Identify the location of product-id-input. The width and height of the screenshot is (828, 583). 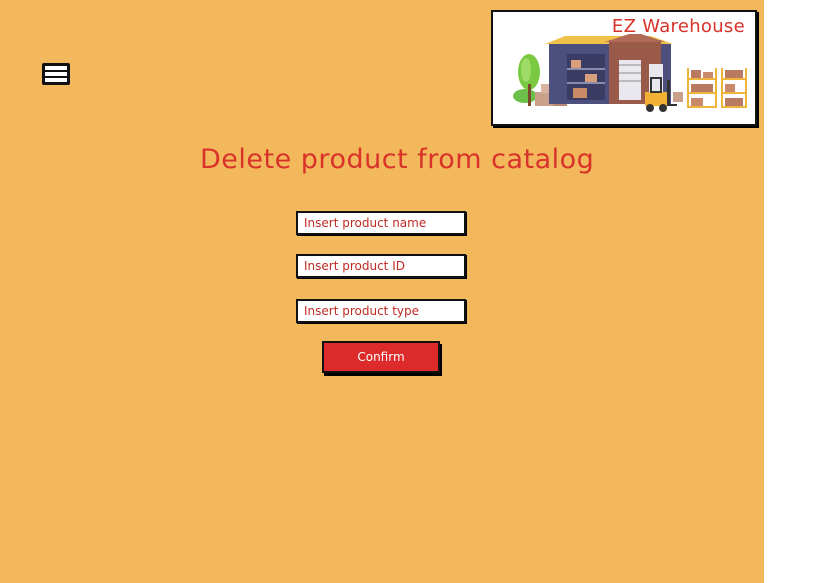
(381, 266).